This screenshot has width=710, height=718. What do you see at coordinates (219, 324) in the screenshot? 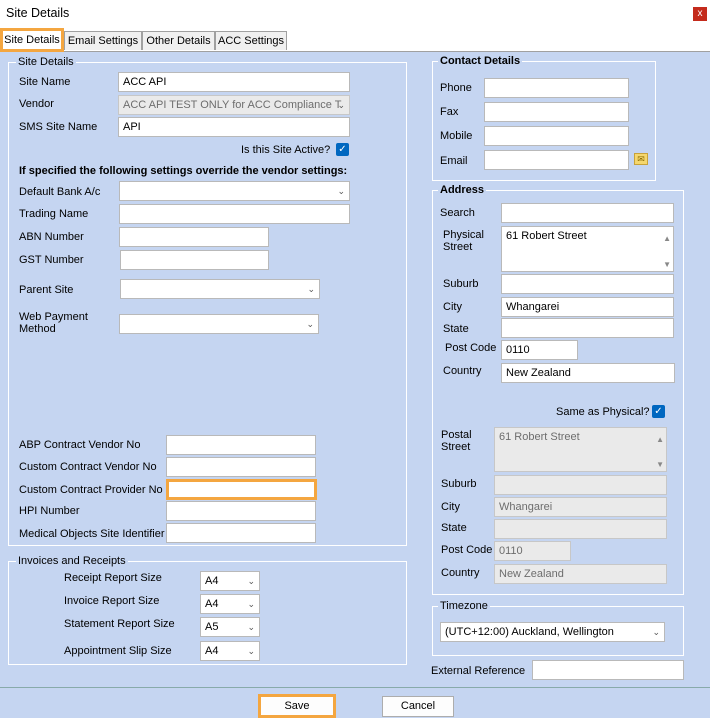
I see `web-payment-select: ⌄` at bounding box center [219, 324].